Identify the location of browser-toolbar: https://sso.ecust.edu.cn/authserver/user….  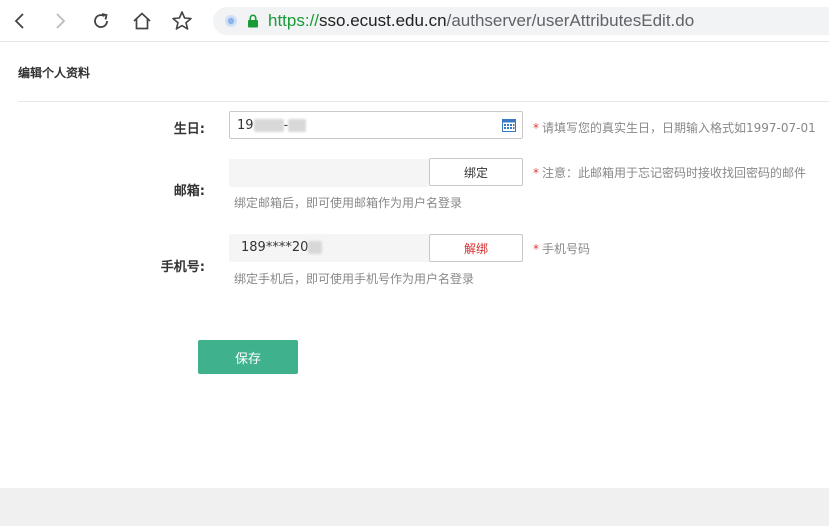
(414, 21).